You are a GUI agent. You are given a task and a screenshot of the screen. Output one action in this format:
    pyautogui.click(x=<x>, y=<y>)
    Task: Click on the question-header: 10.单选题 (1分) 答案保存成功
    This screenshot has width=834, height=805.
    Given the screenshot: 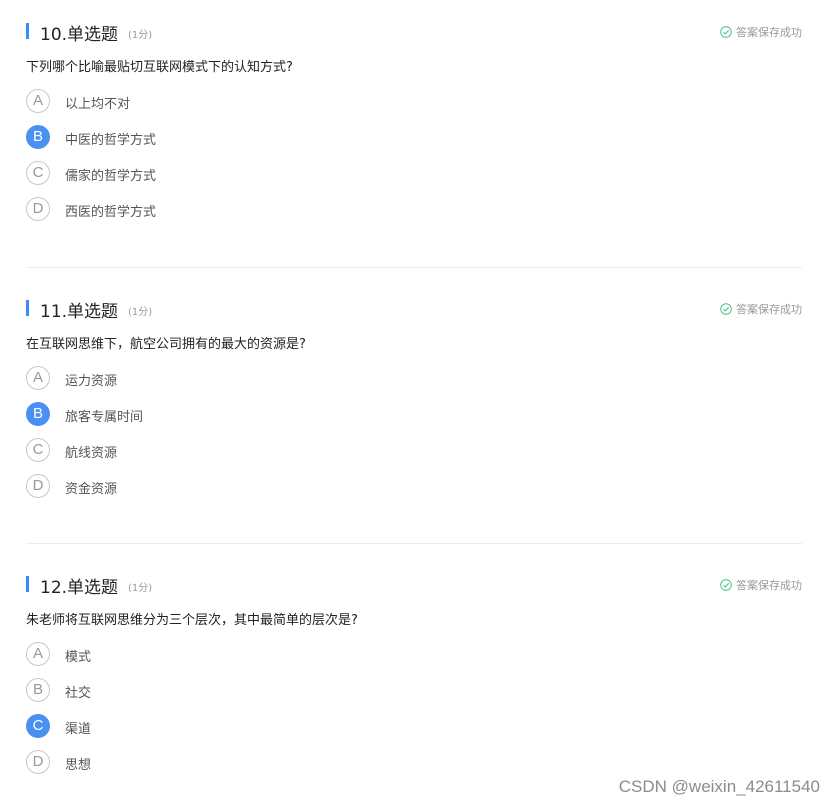 What is the action you would take?
    pyautogui.click(x=414, y=33)
    